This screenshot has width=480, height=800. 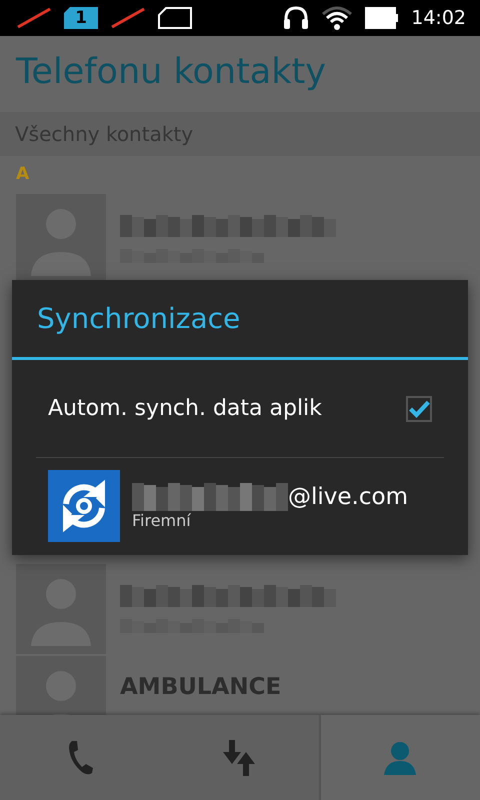 I want to click on auto-sync-checkbox, so click(x=419, y=409).